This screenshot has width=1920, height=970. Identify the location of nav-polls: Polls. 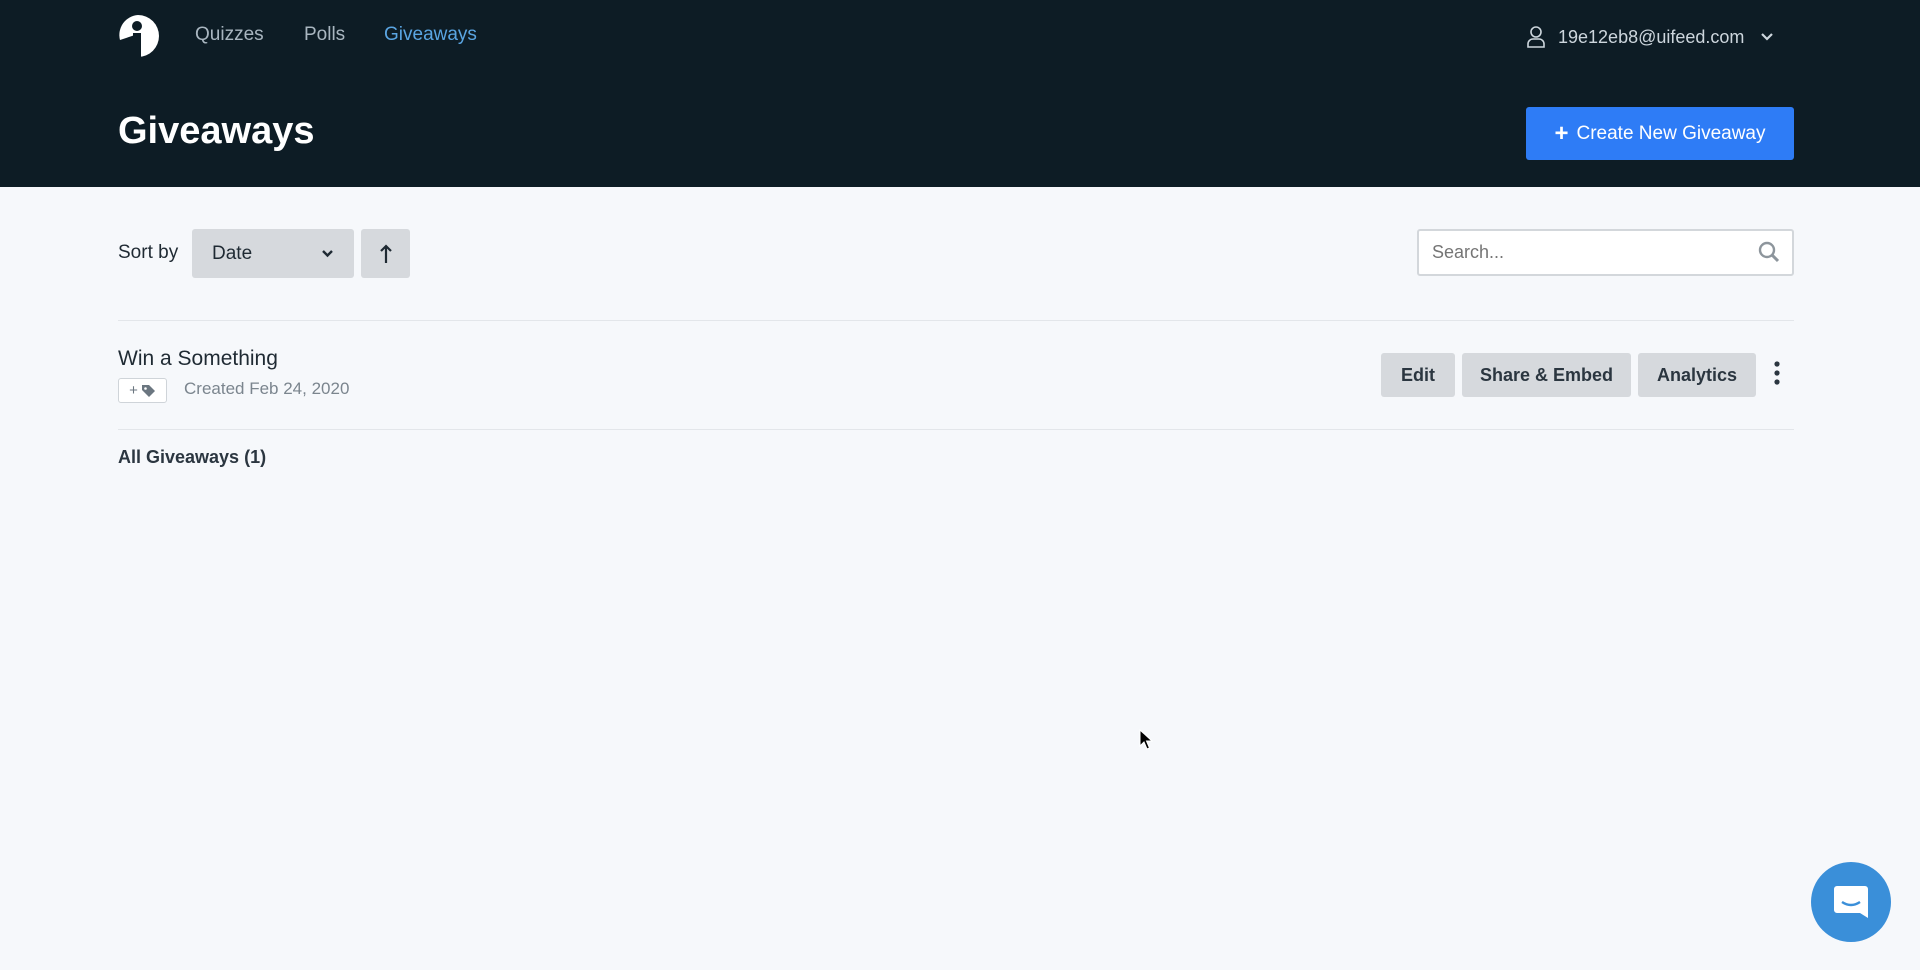
(324, 35).